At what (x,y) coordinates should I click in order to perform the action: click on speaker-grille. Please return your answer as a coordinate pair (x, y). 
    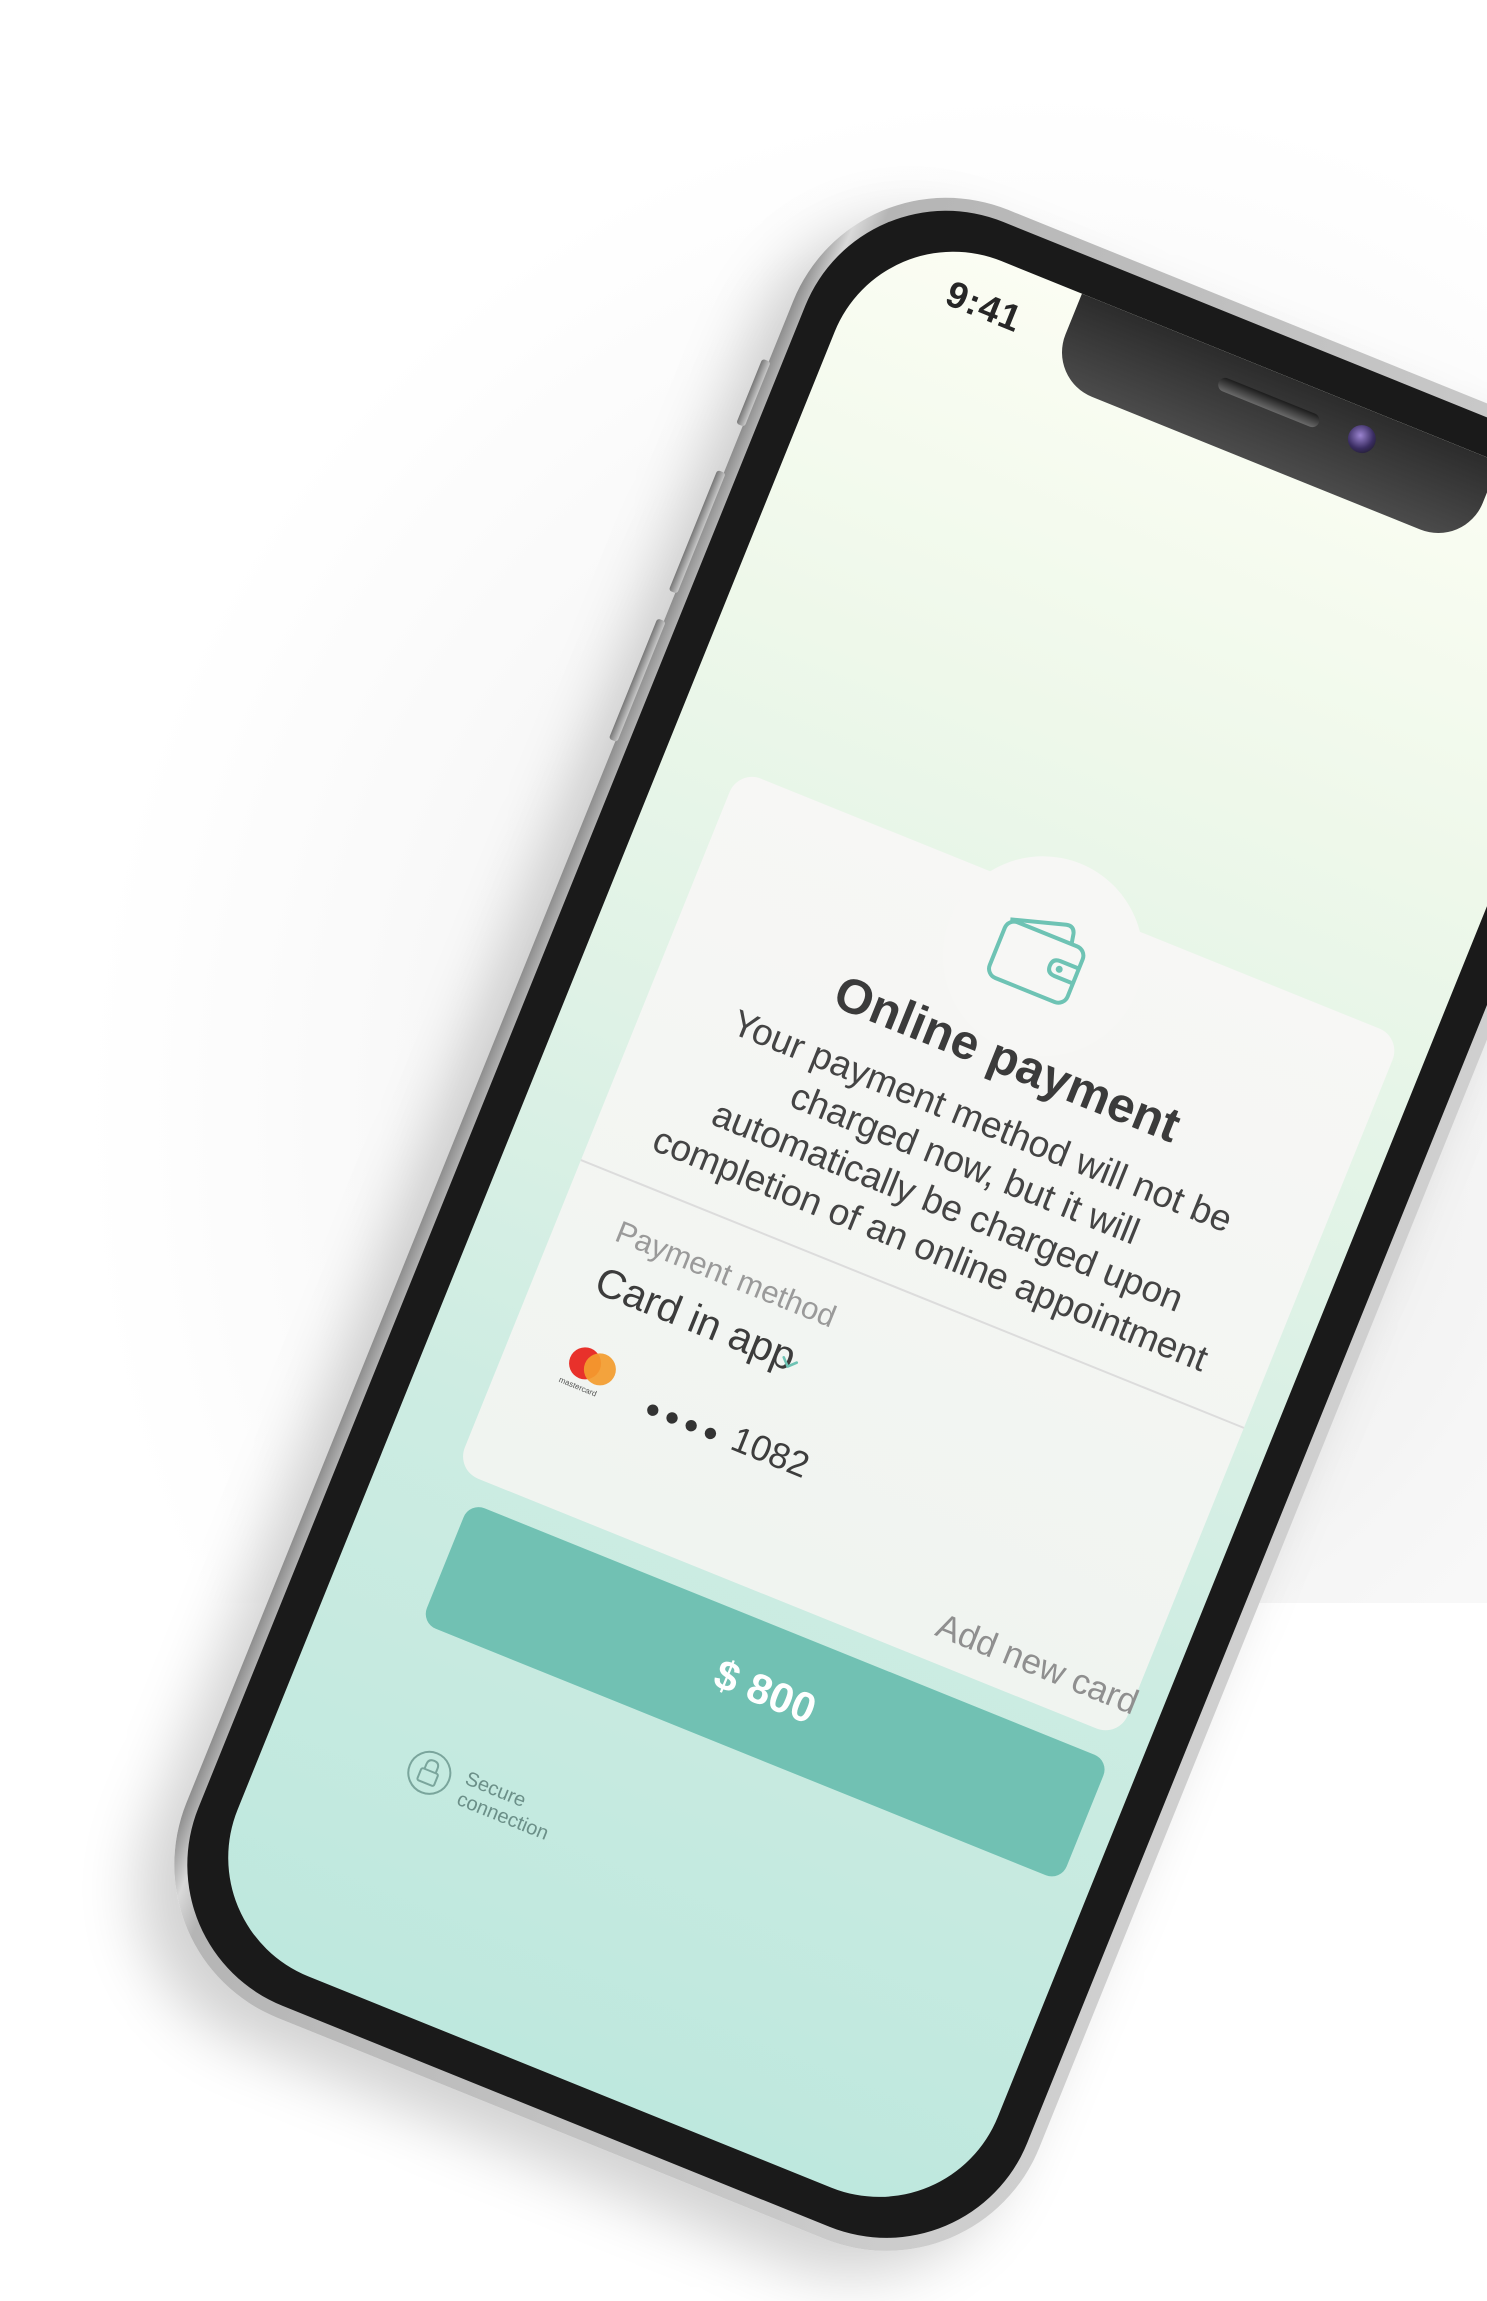
    Looking at the image, I should click on (1269, 402).